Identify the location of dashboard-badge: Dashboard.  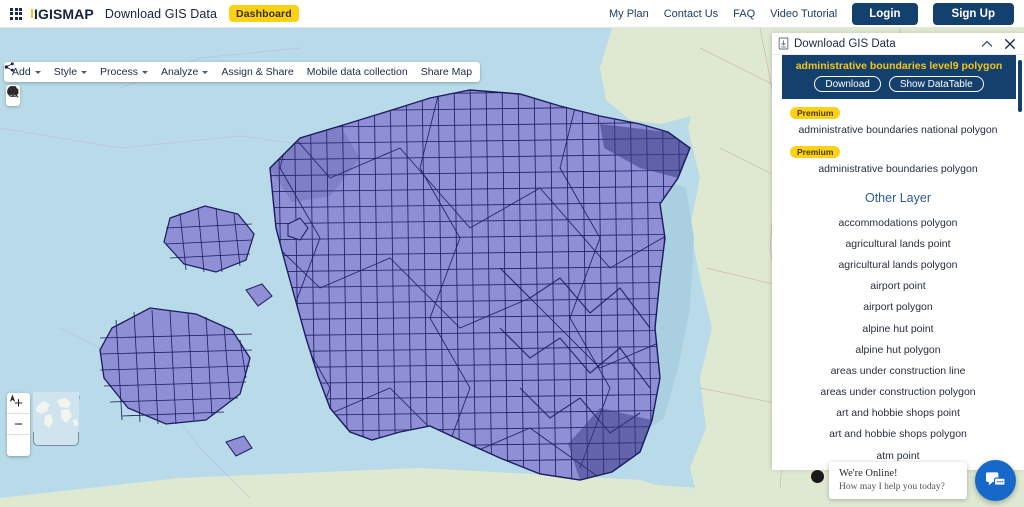
(264, 13).